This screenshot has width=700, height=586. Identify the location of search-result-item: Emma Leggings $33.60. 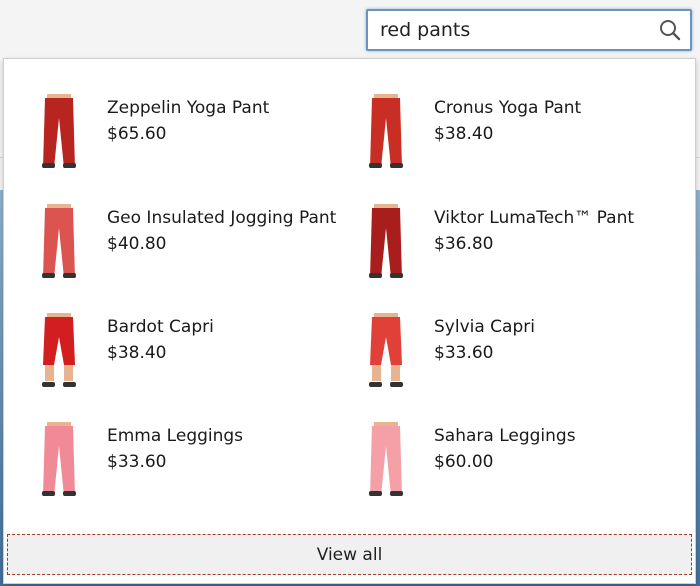
(202, 472).